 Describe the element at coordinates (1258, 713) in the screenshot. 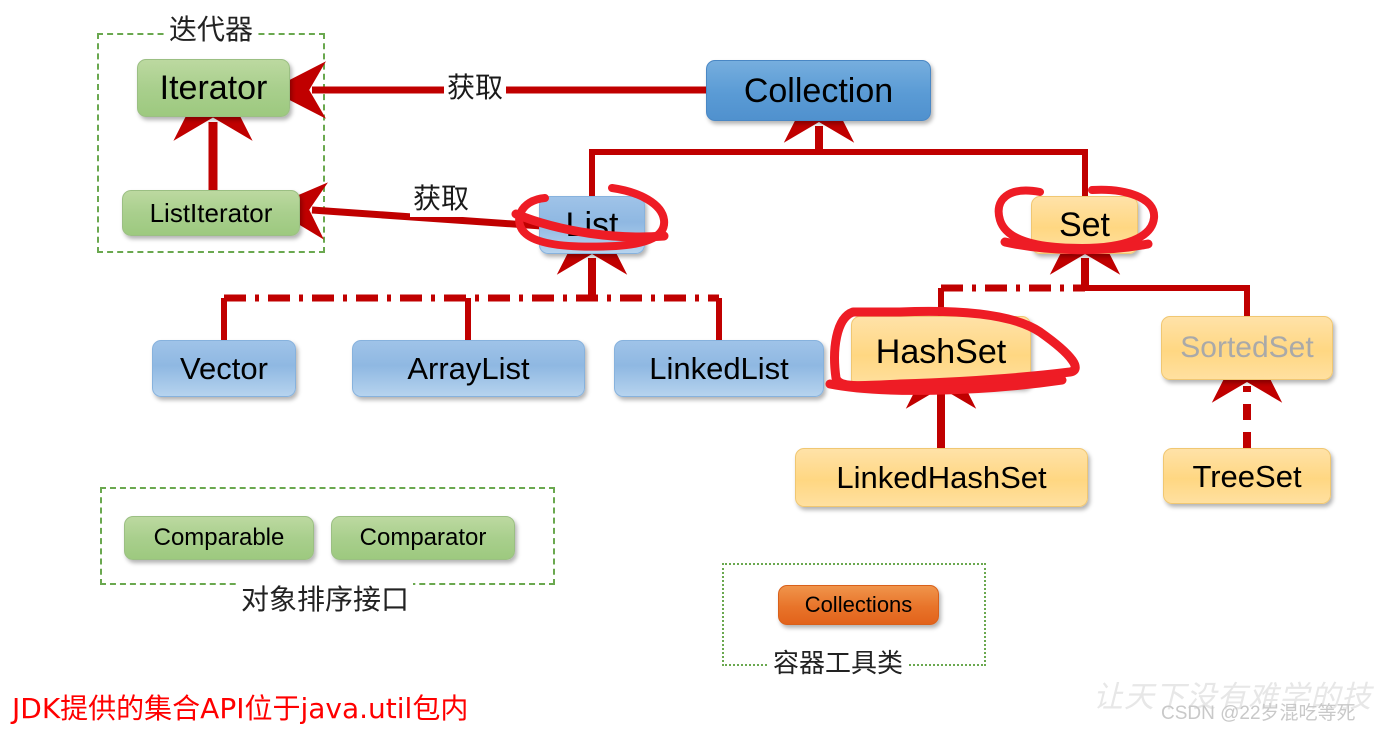

I see `watermark-attribution: CSDN @22岁混吃等死` at that location.